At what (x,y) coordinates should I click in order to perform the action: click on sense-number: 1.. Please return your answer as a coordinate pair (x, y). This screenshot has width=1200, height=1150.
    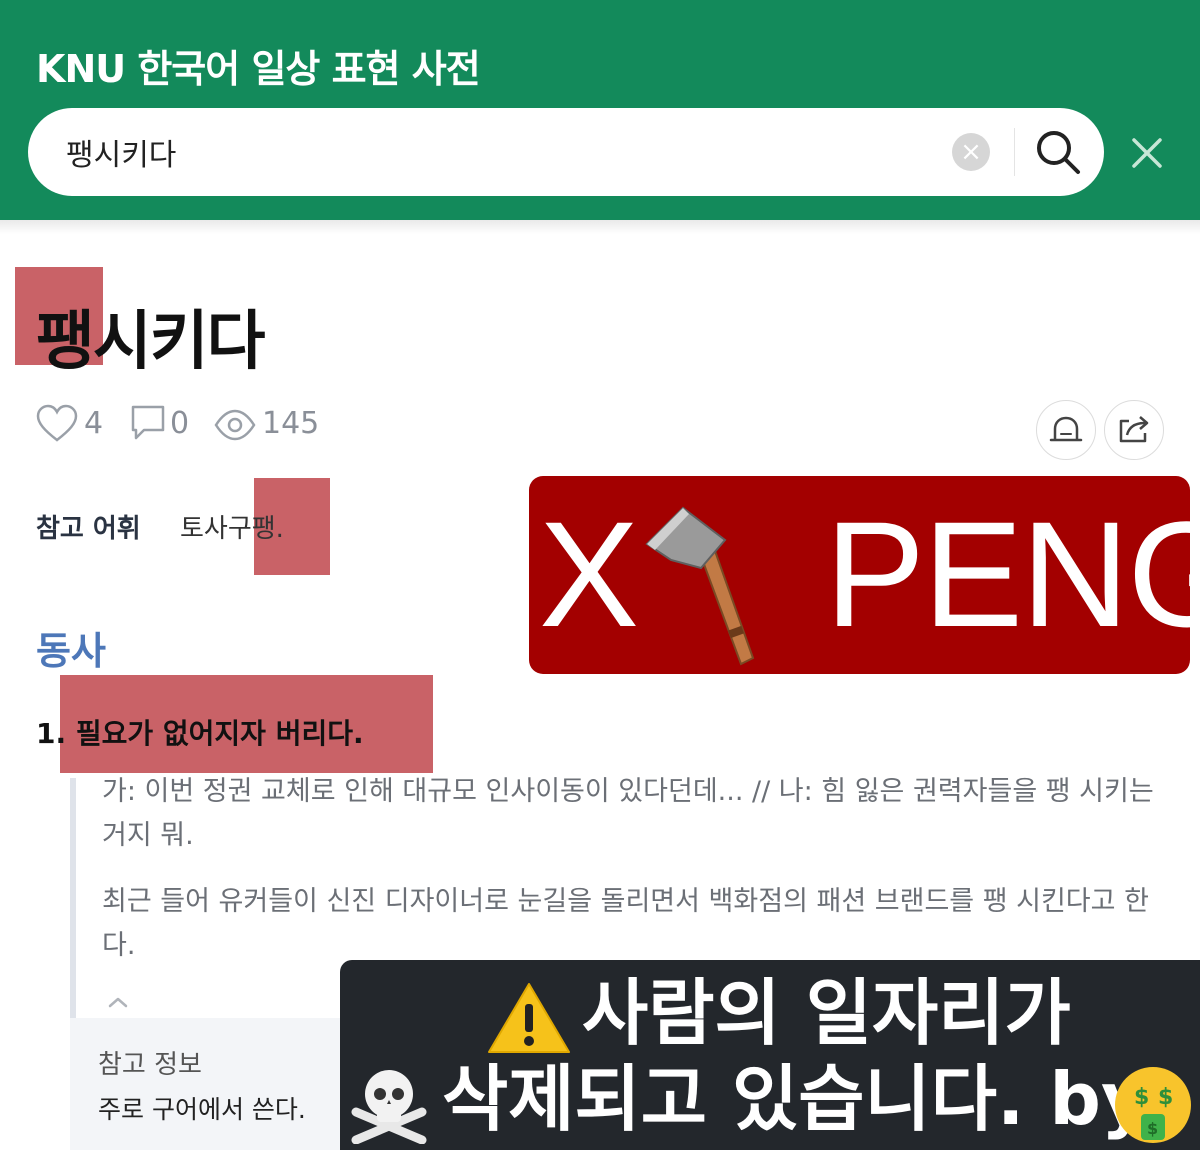
    Looking at the image, I should click on (51, 733).